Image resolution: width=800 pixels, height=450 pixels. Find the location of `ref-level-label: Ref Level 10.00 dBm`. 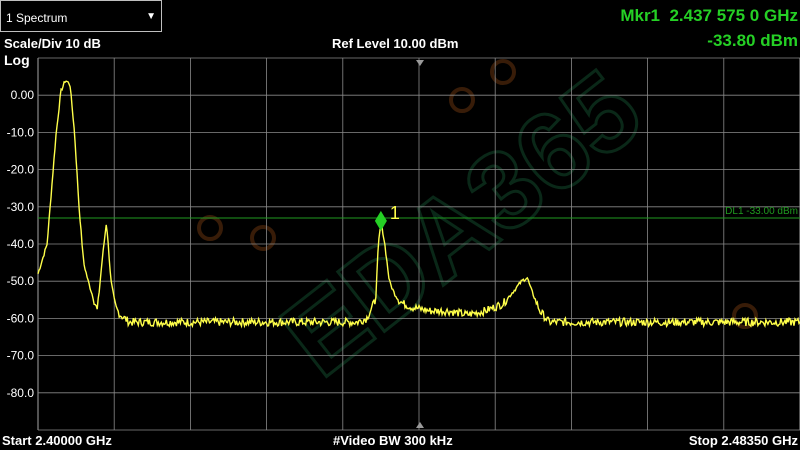

ref-level-label: Ref Level 10.00 dBm is located at coordinates (395, 43).